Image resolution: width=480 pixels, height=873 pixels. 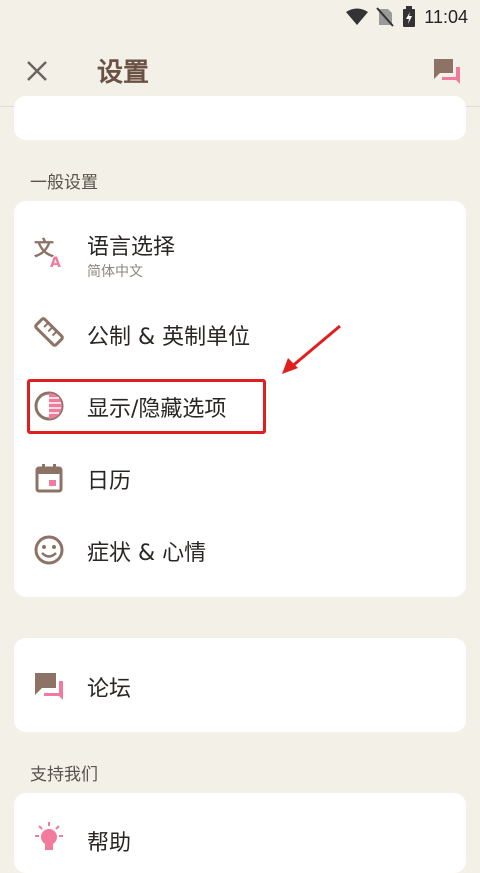 I want to click on symptoms-mood-setting: 症状 & 心情, so click(x=240, y=549).